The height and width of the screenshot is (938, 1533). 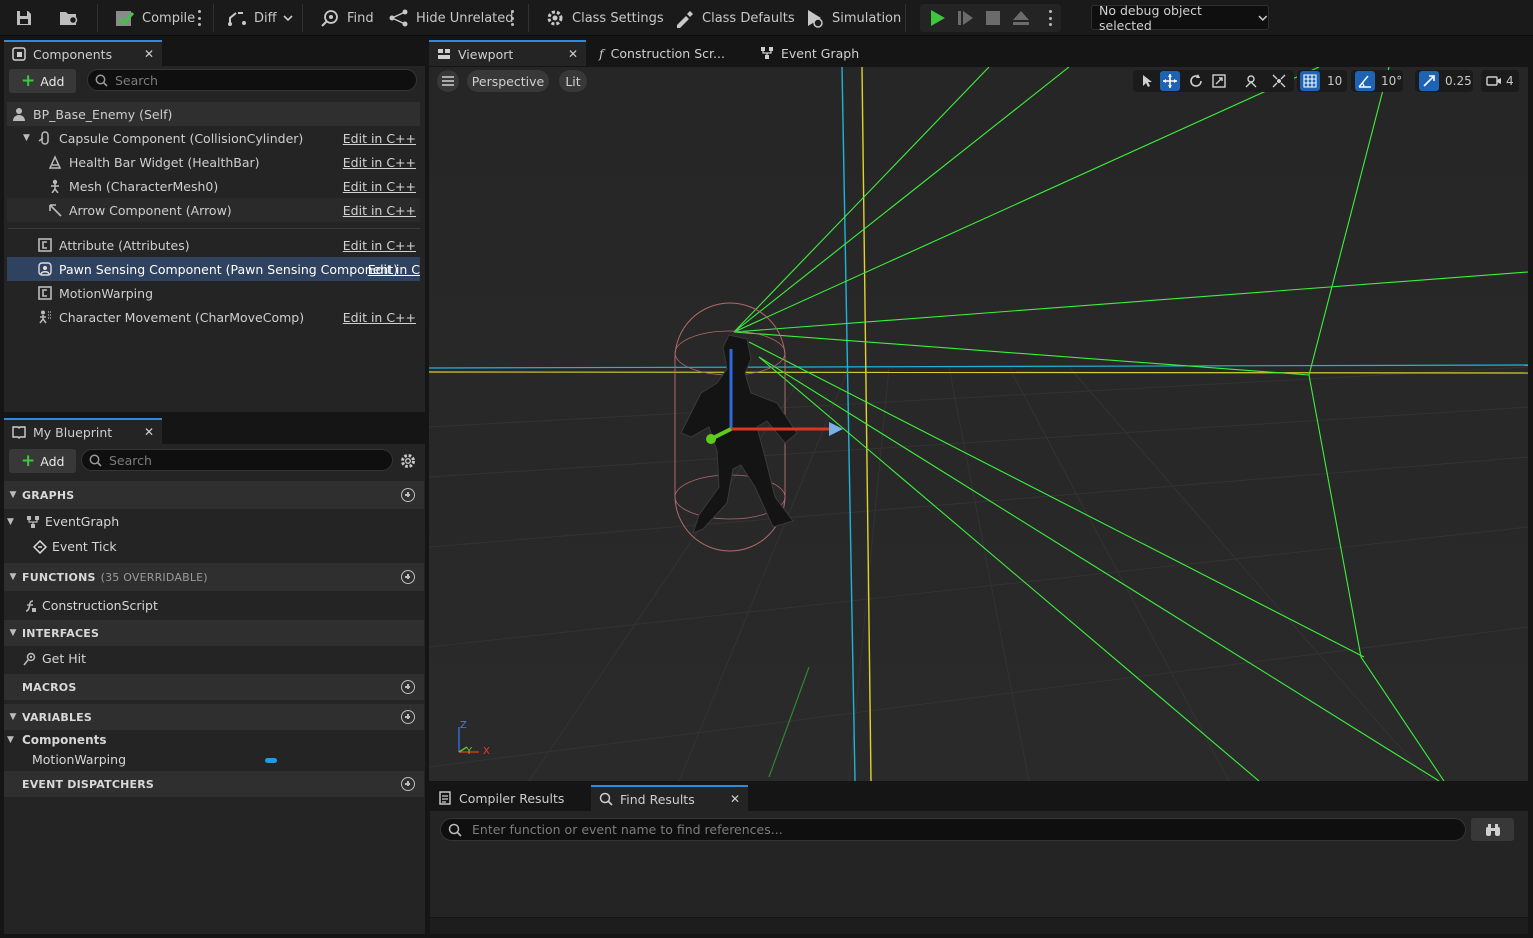 I want to click on world-local-icon, so click(x=1251, y=81).